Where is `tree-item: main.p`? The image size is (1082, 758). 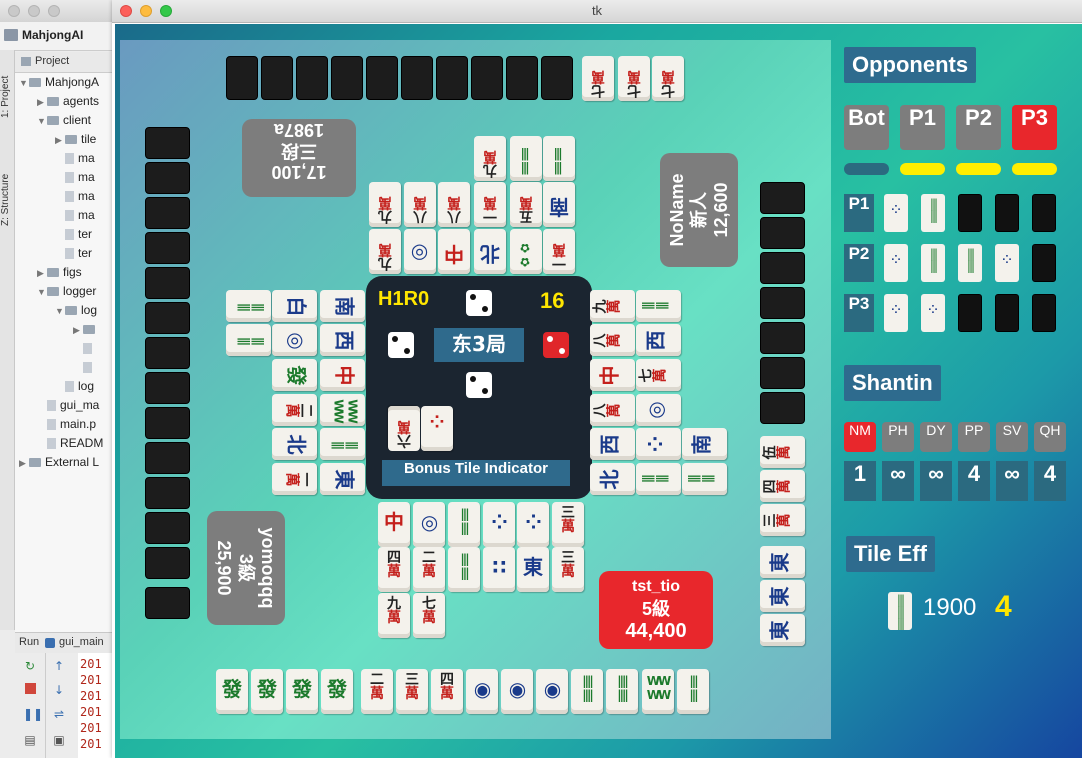
tree-item: main.p is located at coordinates (66, 424).